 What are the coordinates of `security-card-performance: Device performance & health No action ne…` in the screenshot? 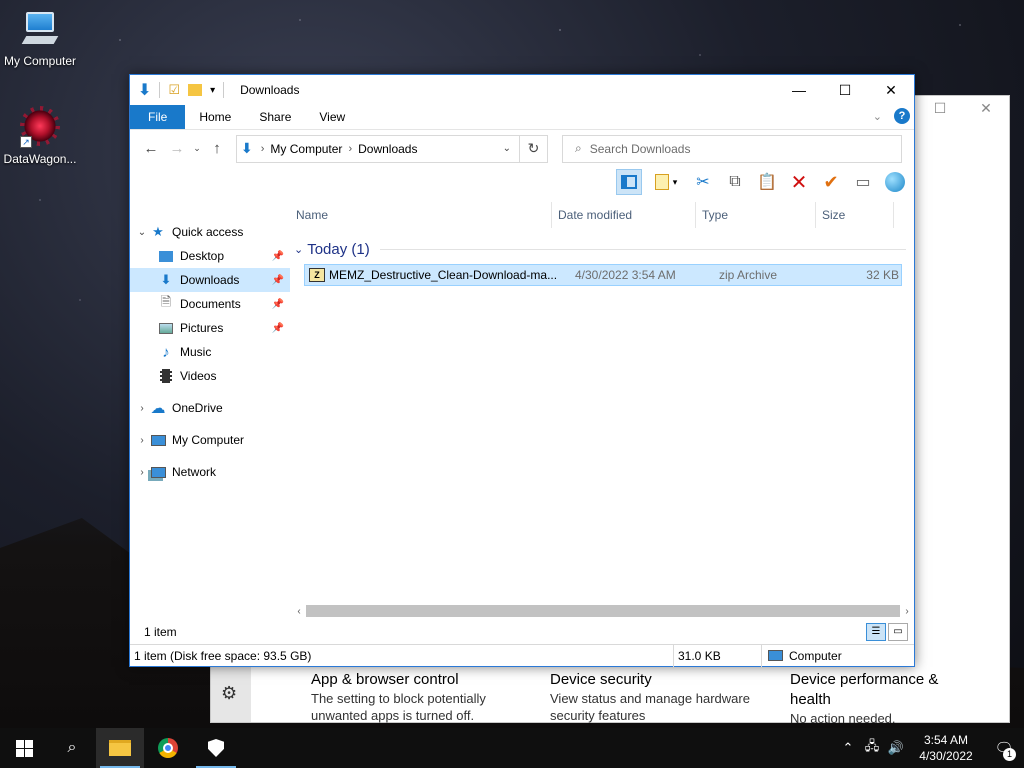 It's located at (880, 698).